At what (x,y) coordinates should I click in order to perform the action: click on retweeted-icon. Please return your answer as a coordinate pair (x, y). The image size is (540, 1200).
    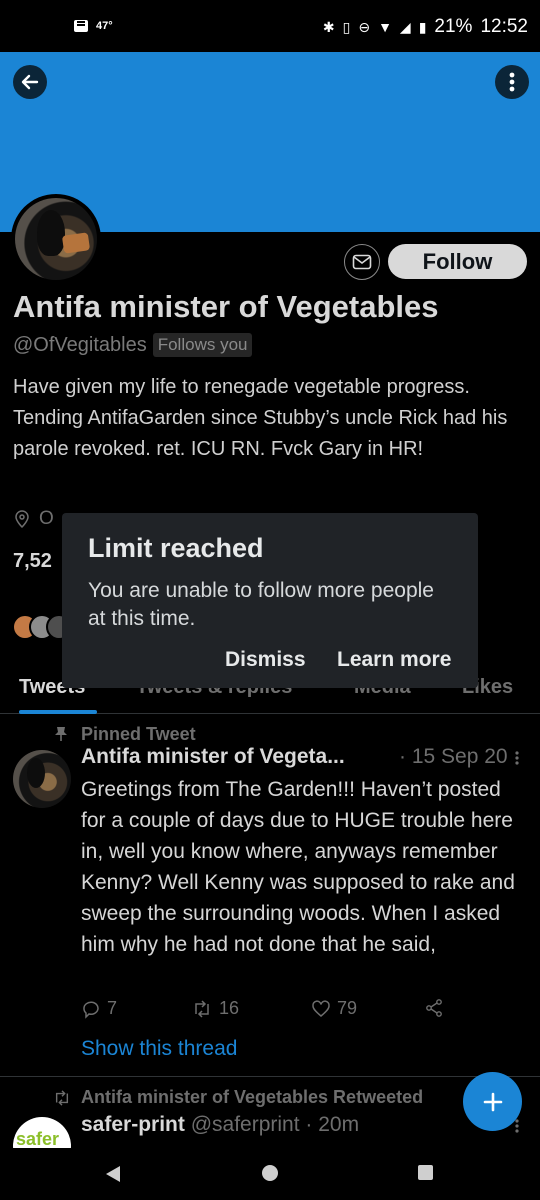
    Looking at the image, I should click on (62, 1098).